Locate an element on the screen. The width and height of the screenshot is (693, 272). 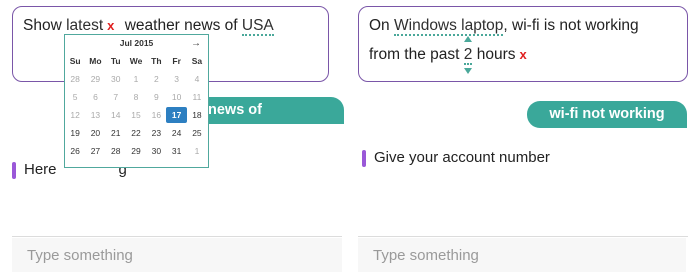
calendar-month-label: Jul 2015 is located at coordinates (136, 43).